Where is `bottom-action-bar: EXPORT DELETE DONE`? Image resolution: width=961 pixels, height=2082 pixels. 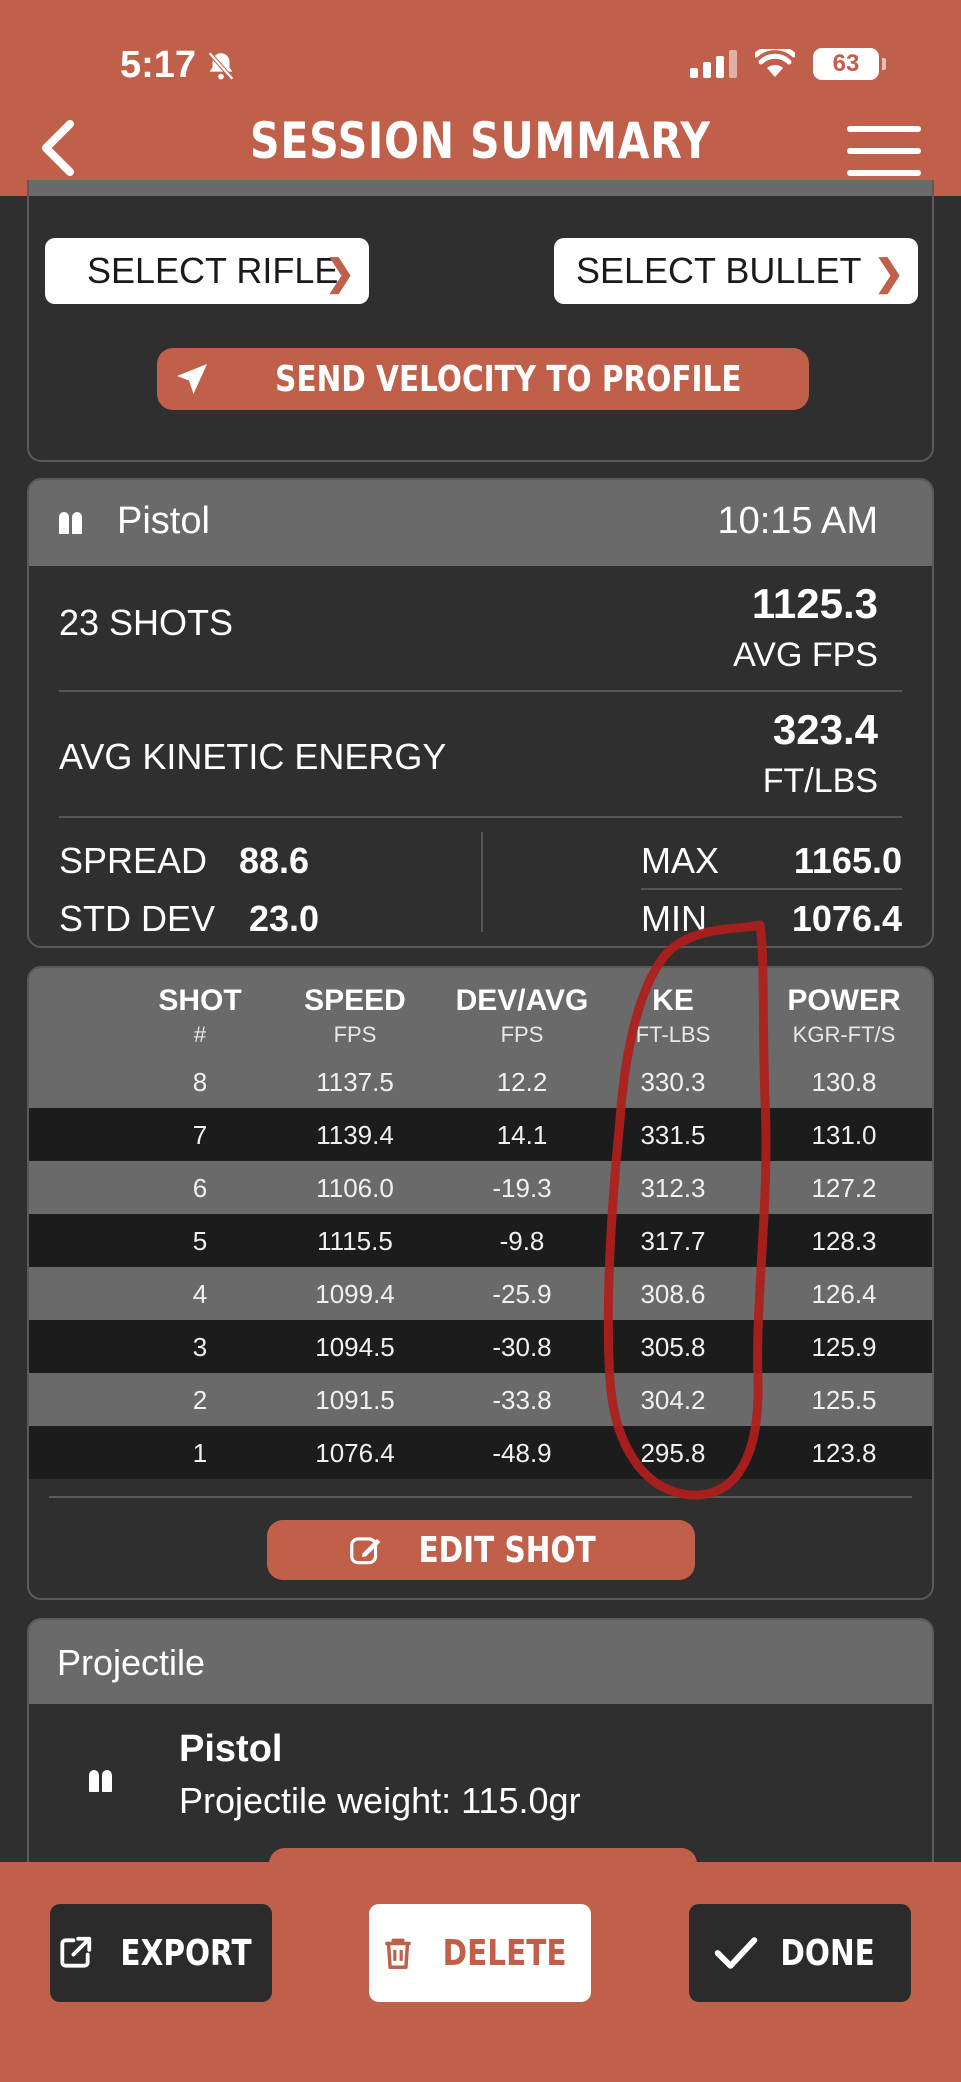 bottom-action-bar: EXPORT DELETE DONE is located at coordinates (480, 1972).